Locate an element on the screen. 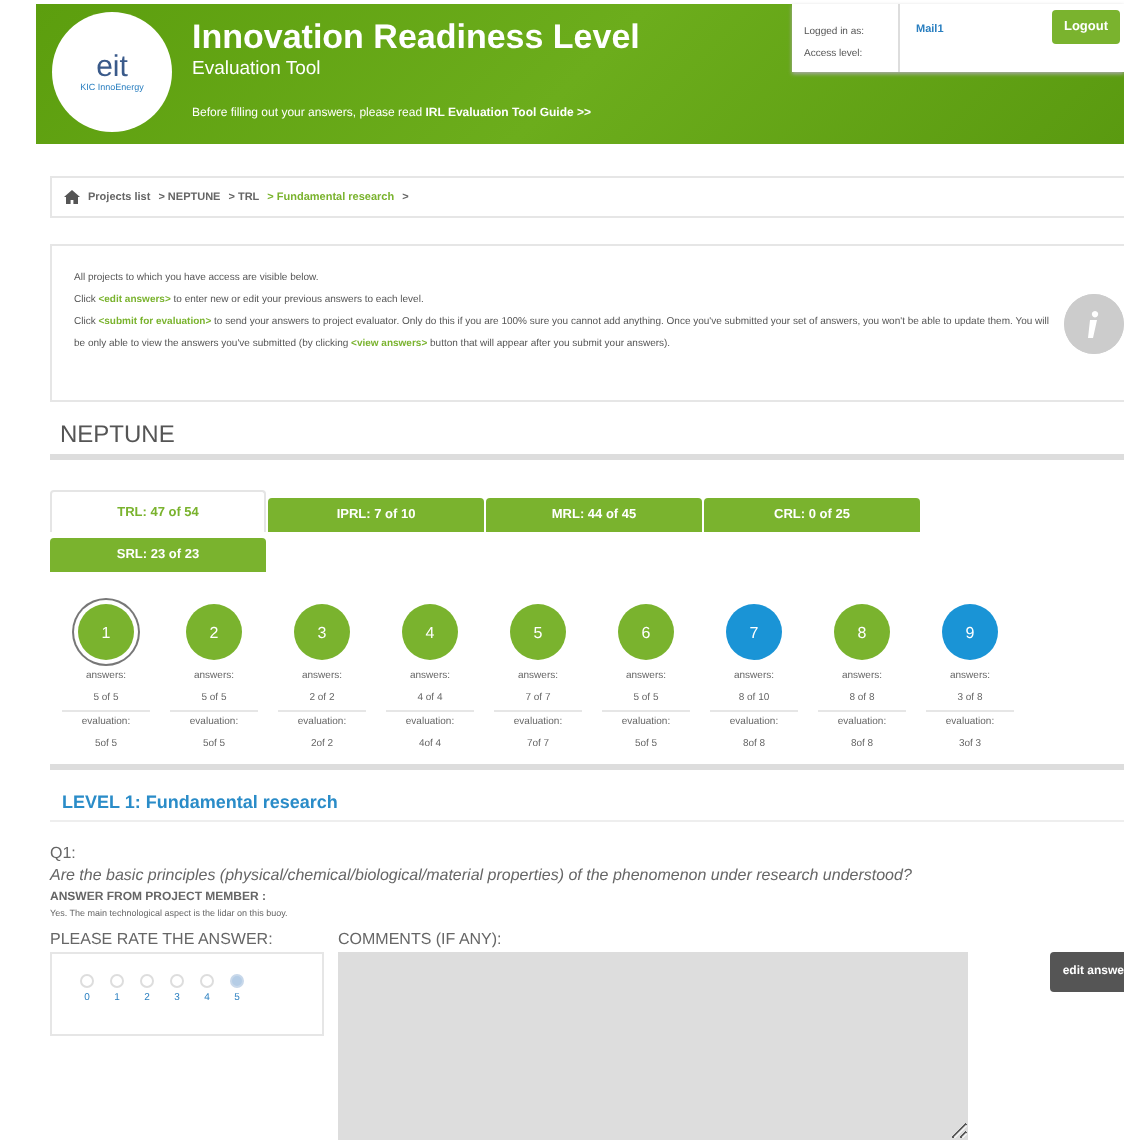  comments-field is located at coordinates (653, 1046).